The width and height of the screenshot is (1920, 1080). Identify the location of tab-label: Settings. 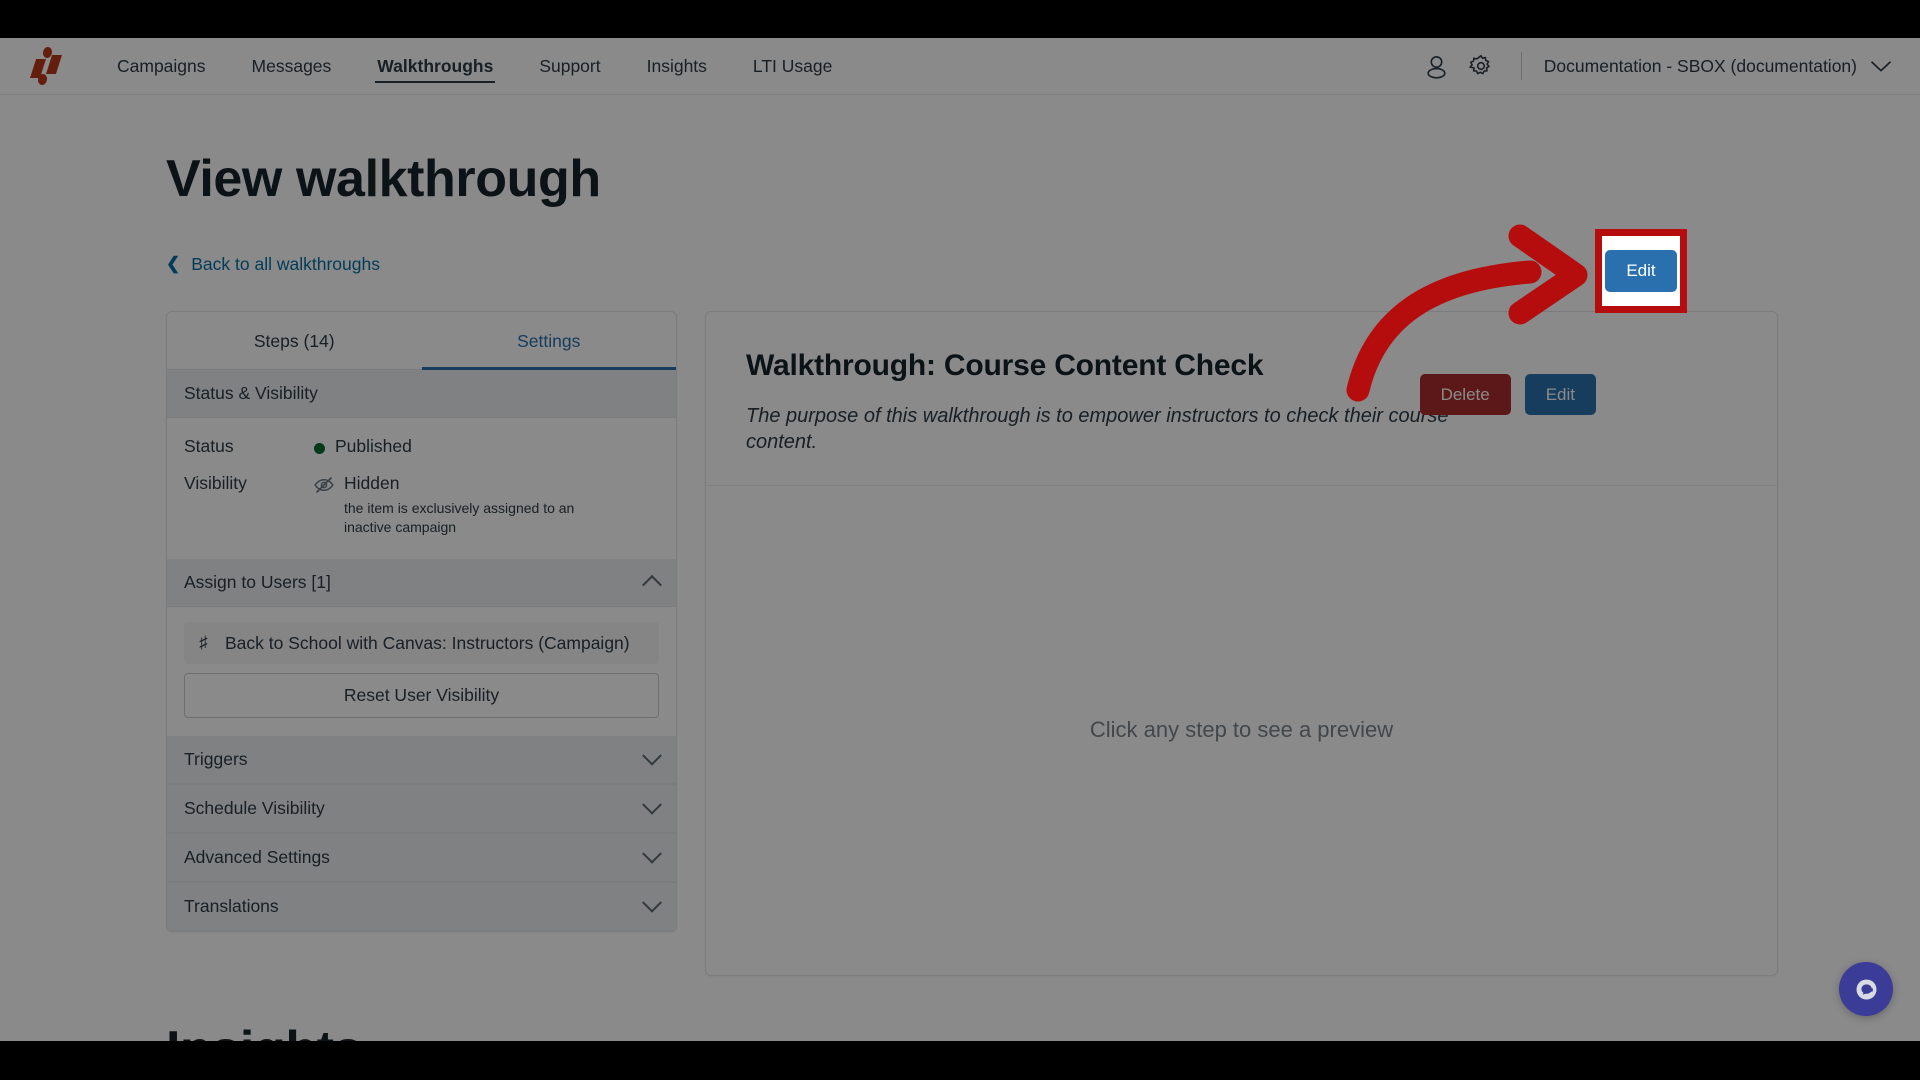
(549, 340).